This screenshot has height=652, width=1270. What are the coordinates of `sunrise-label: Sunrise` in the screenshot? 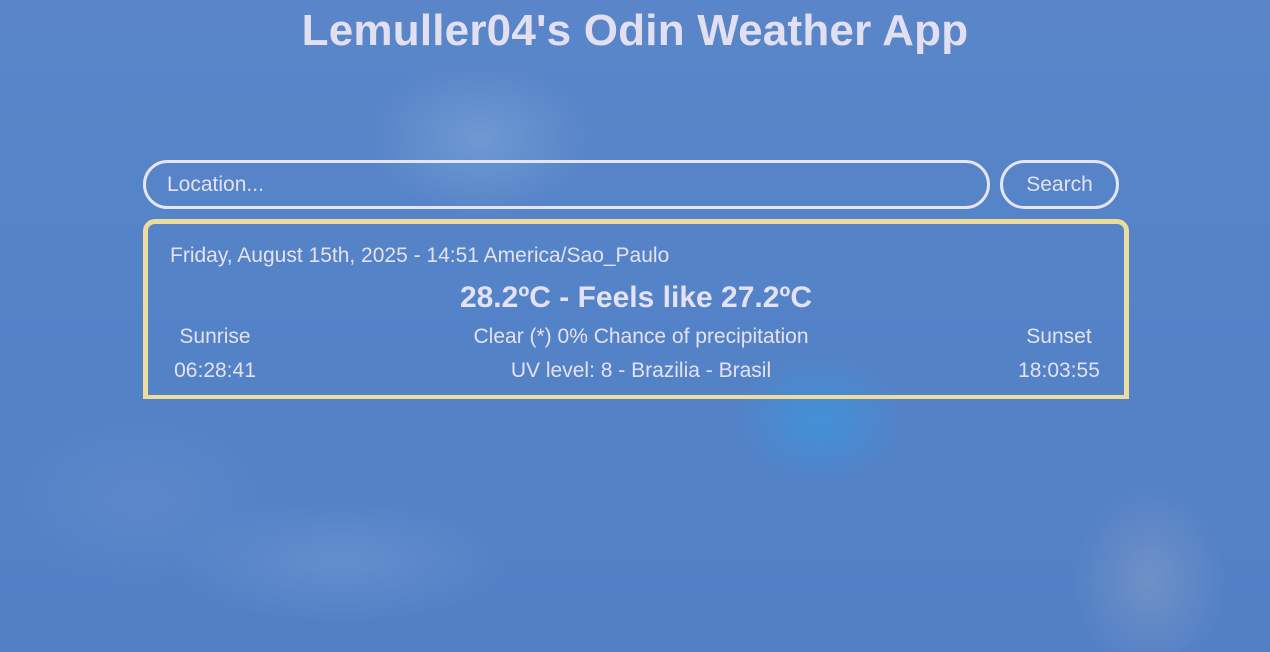 It's located at (215, 336).